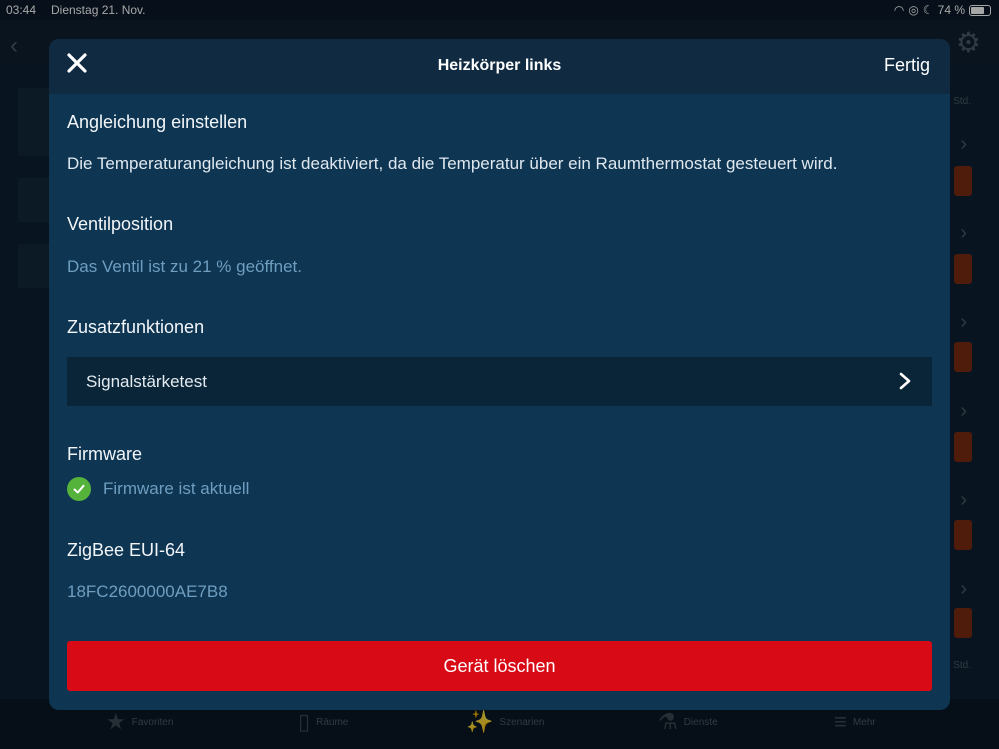  Describe the element at coordinates (499, 381) in the screenshot. I see `signal-test-row: Signalstärketest` at that location.